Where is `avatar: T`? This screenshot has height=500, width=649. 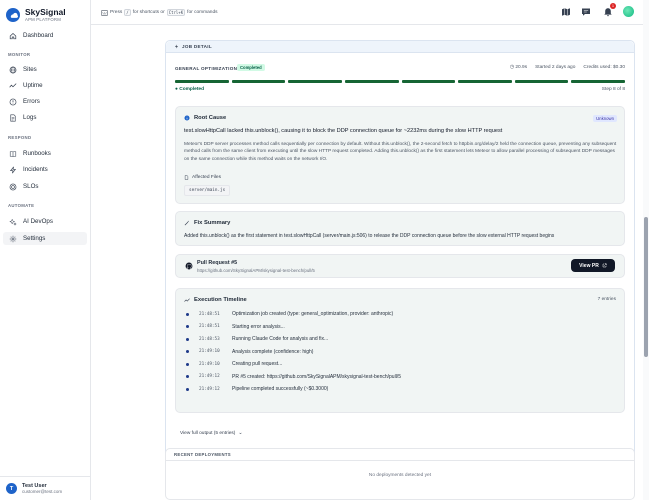 avatar: T is located at coordinates (11, 488).